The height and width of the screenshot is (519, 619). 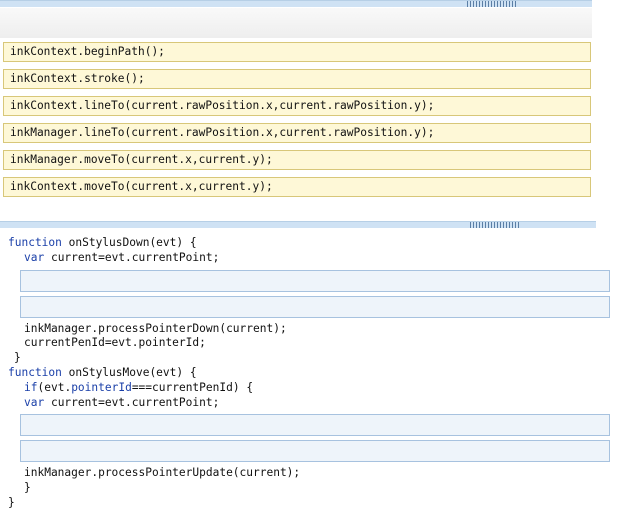 What do you see at coordinates (58, 387) in the screenshot?
I see `code-text: evt.` at bounding box center [58, 387].